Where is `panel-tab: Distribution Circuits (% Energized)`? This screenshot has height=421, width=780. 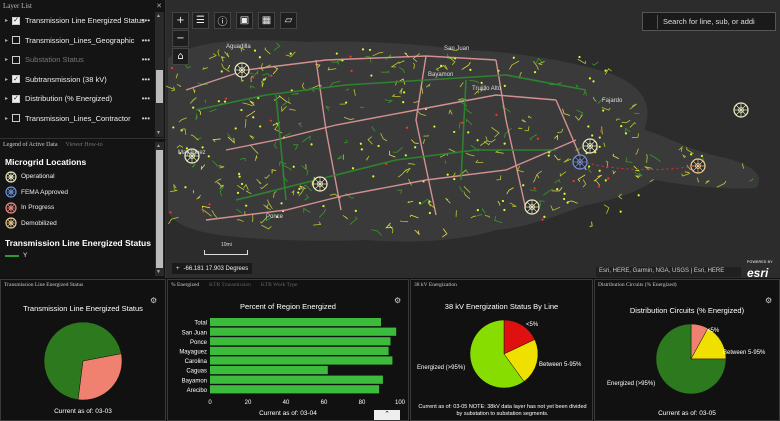 panel-tab: Distribution Circuits (% Energized) is located at coordinates (637, 285).